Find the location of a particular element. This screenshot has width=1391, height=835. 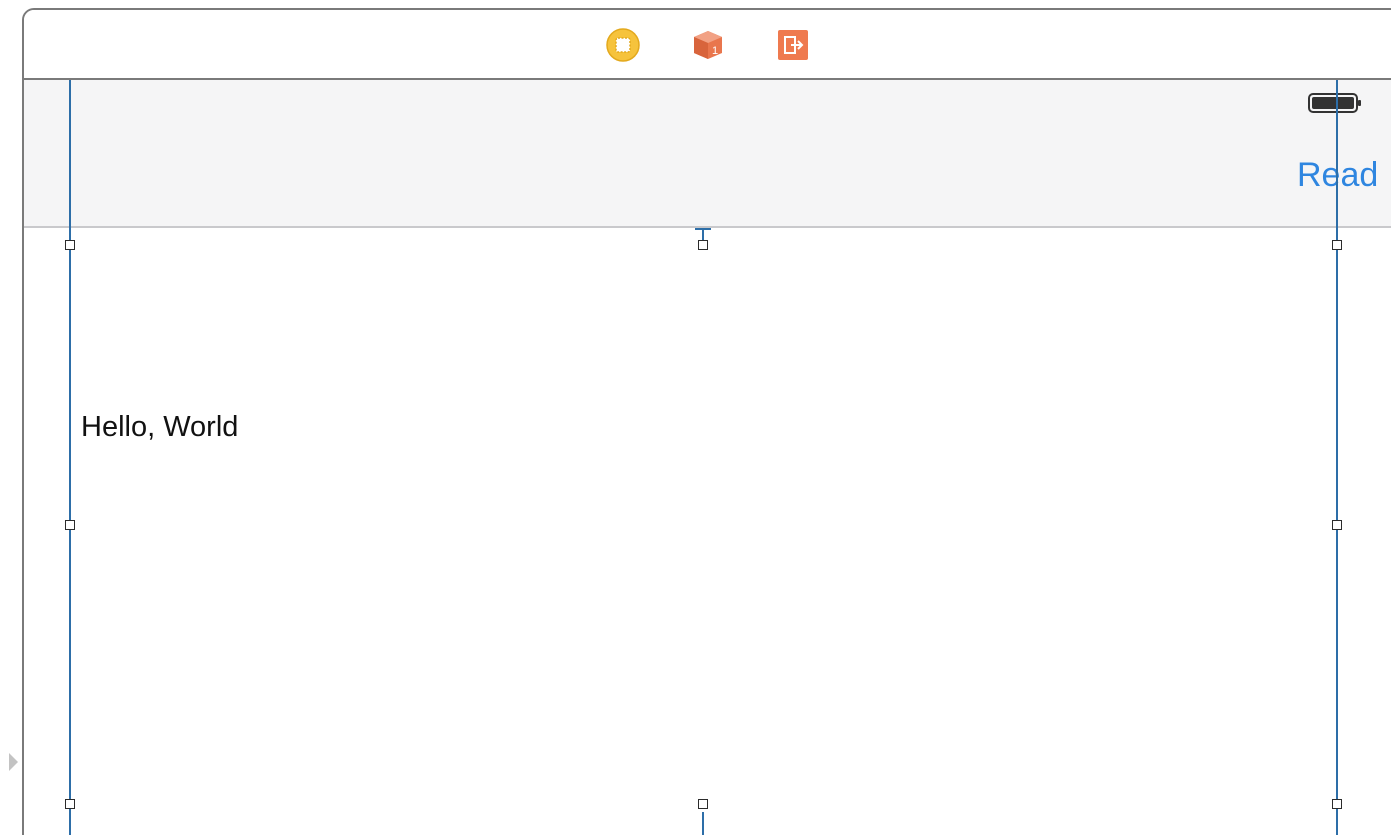

leading-constraint-guide is located at coordinates (70, 457).